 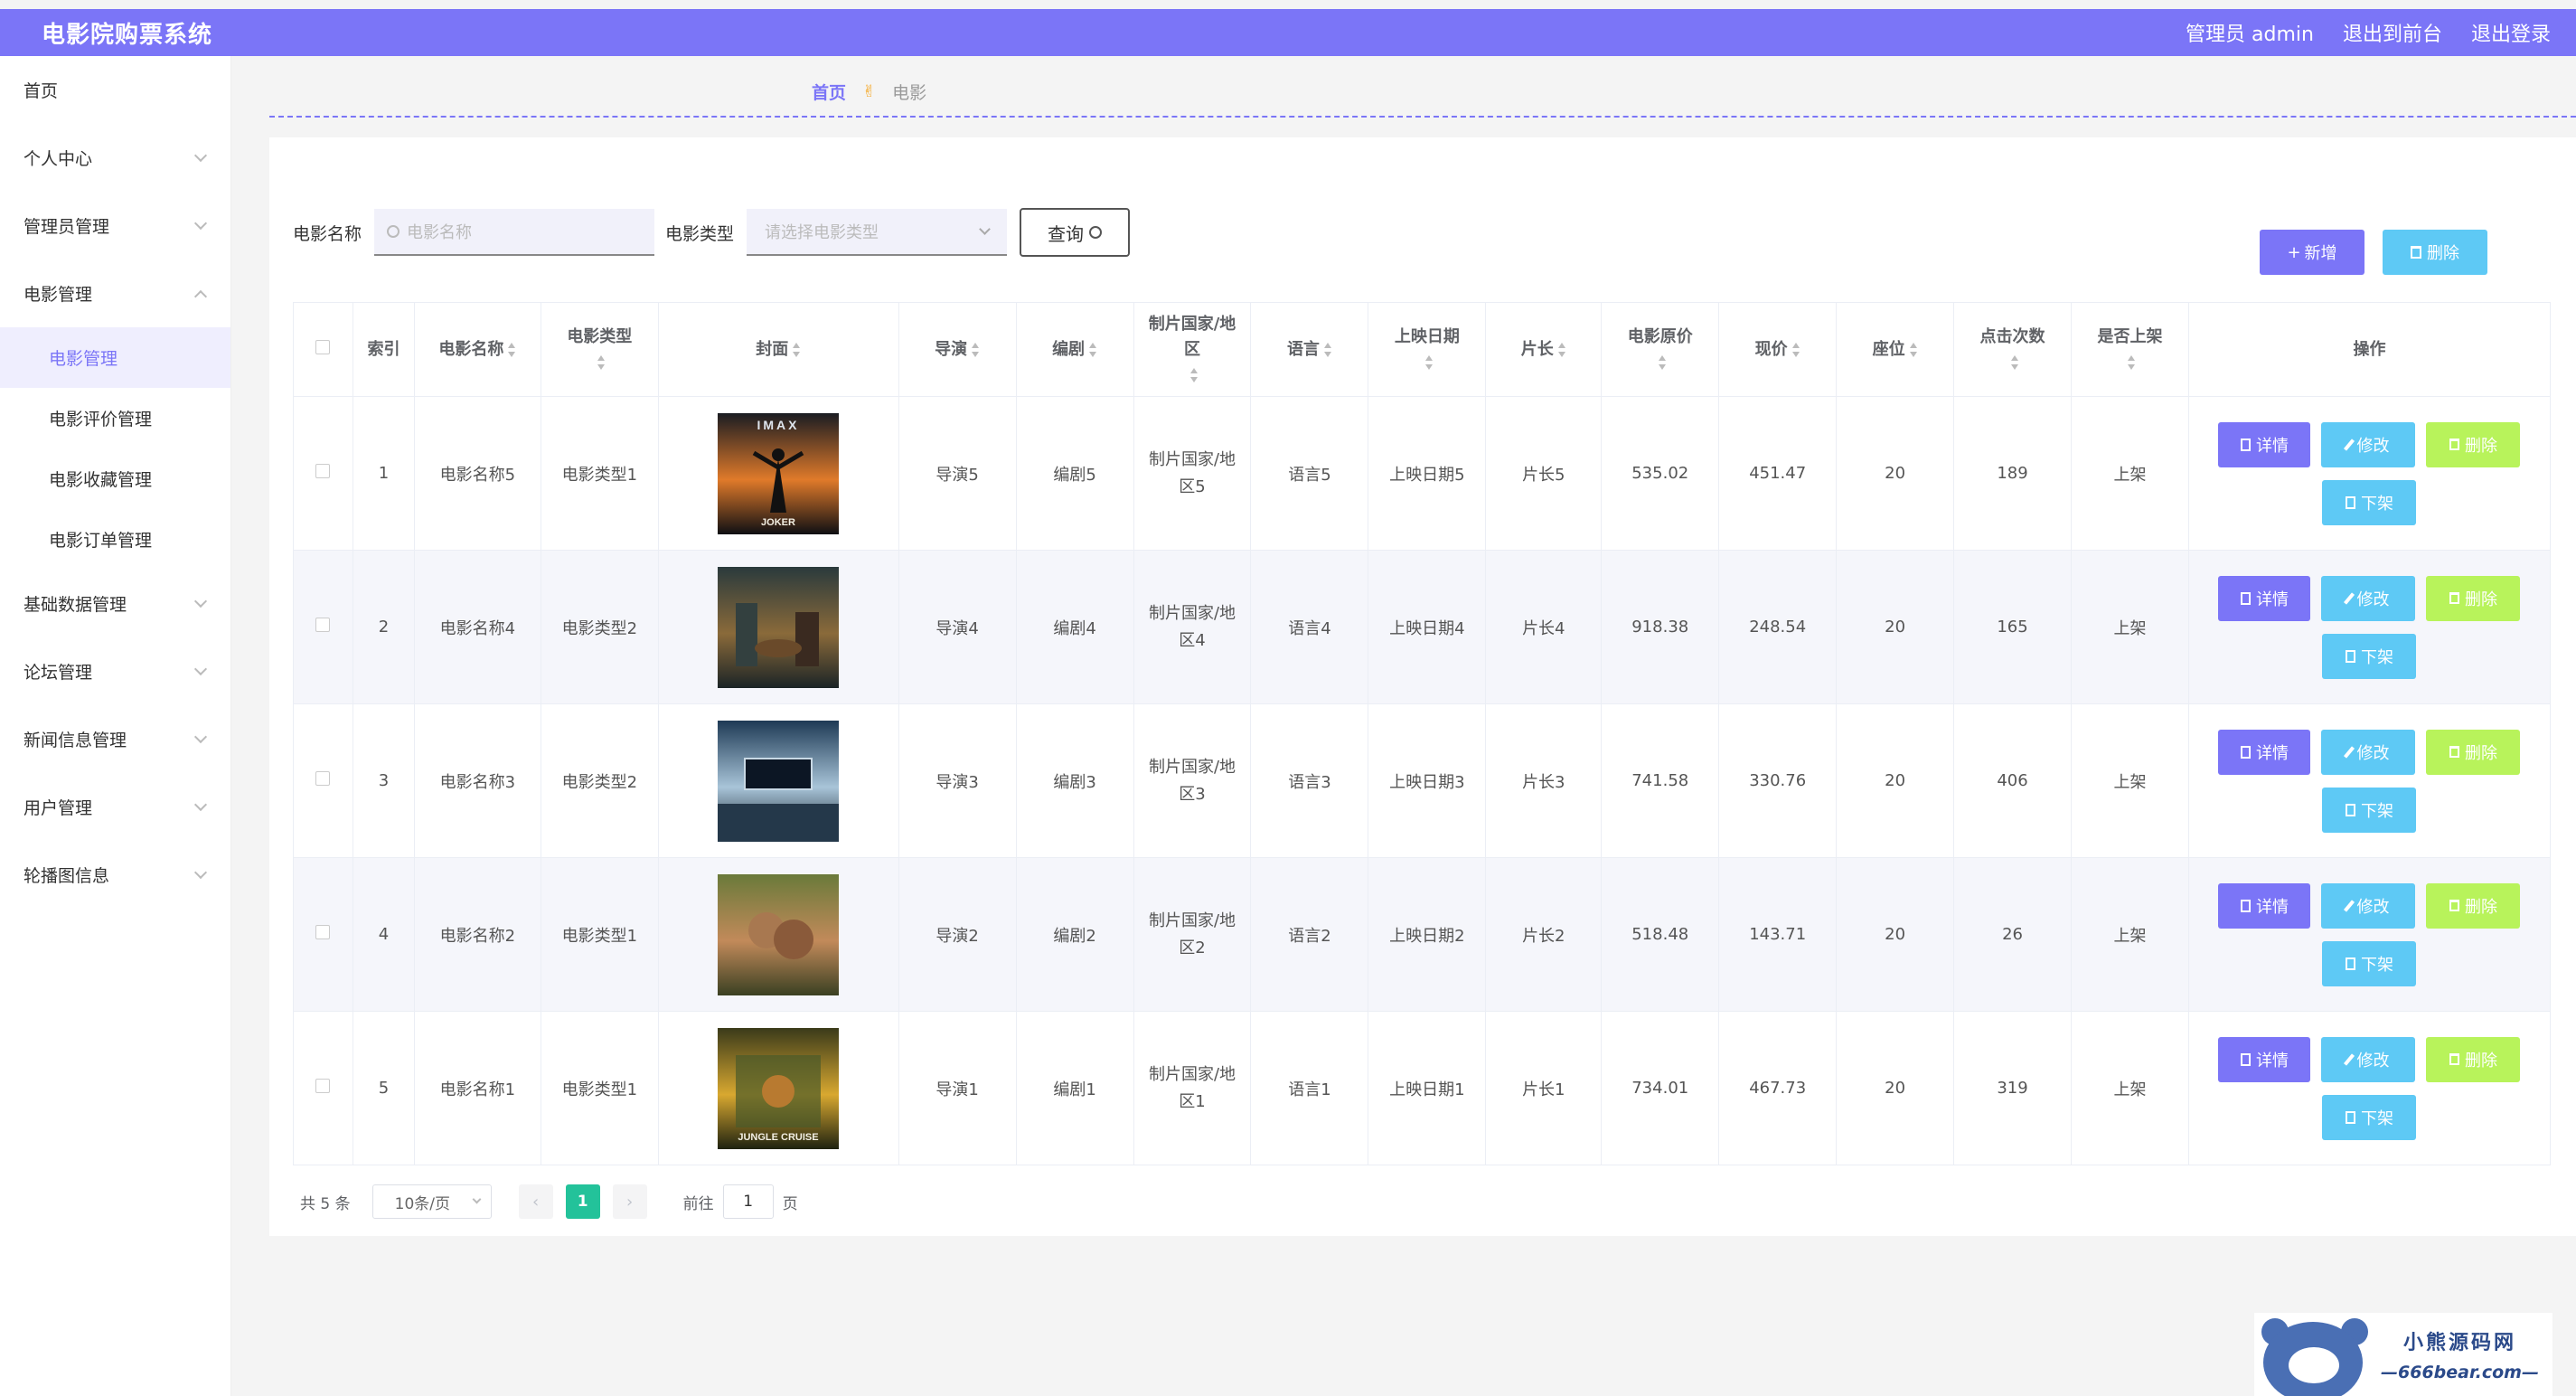 What do you see at coordinates (629, 1201) in the screenshot?
I see `next-page-button: ›` at bounding box center [629, 1201].